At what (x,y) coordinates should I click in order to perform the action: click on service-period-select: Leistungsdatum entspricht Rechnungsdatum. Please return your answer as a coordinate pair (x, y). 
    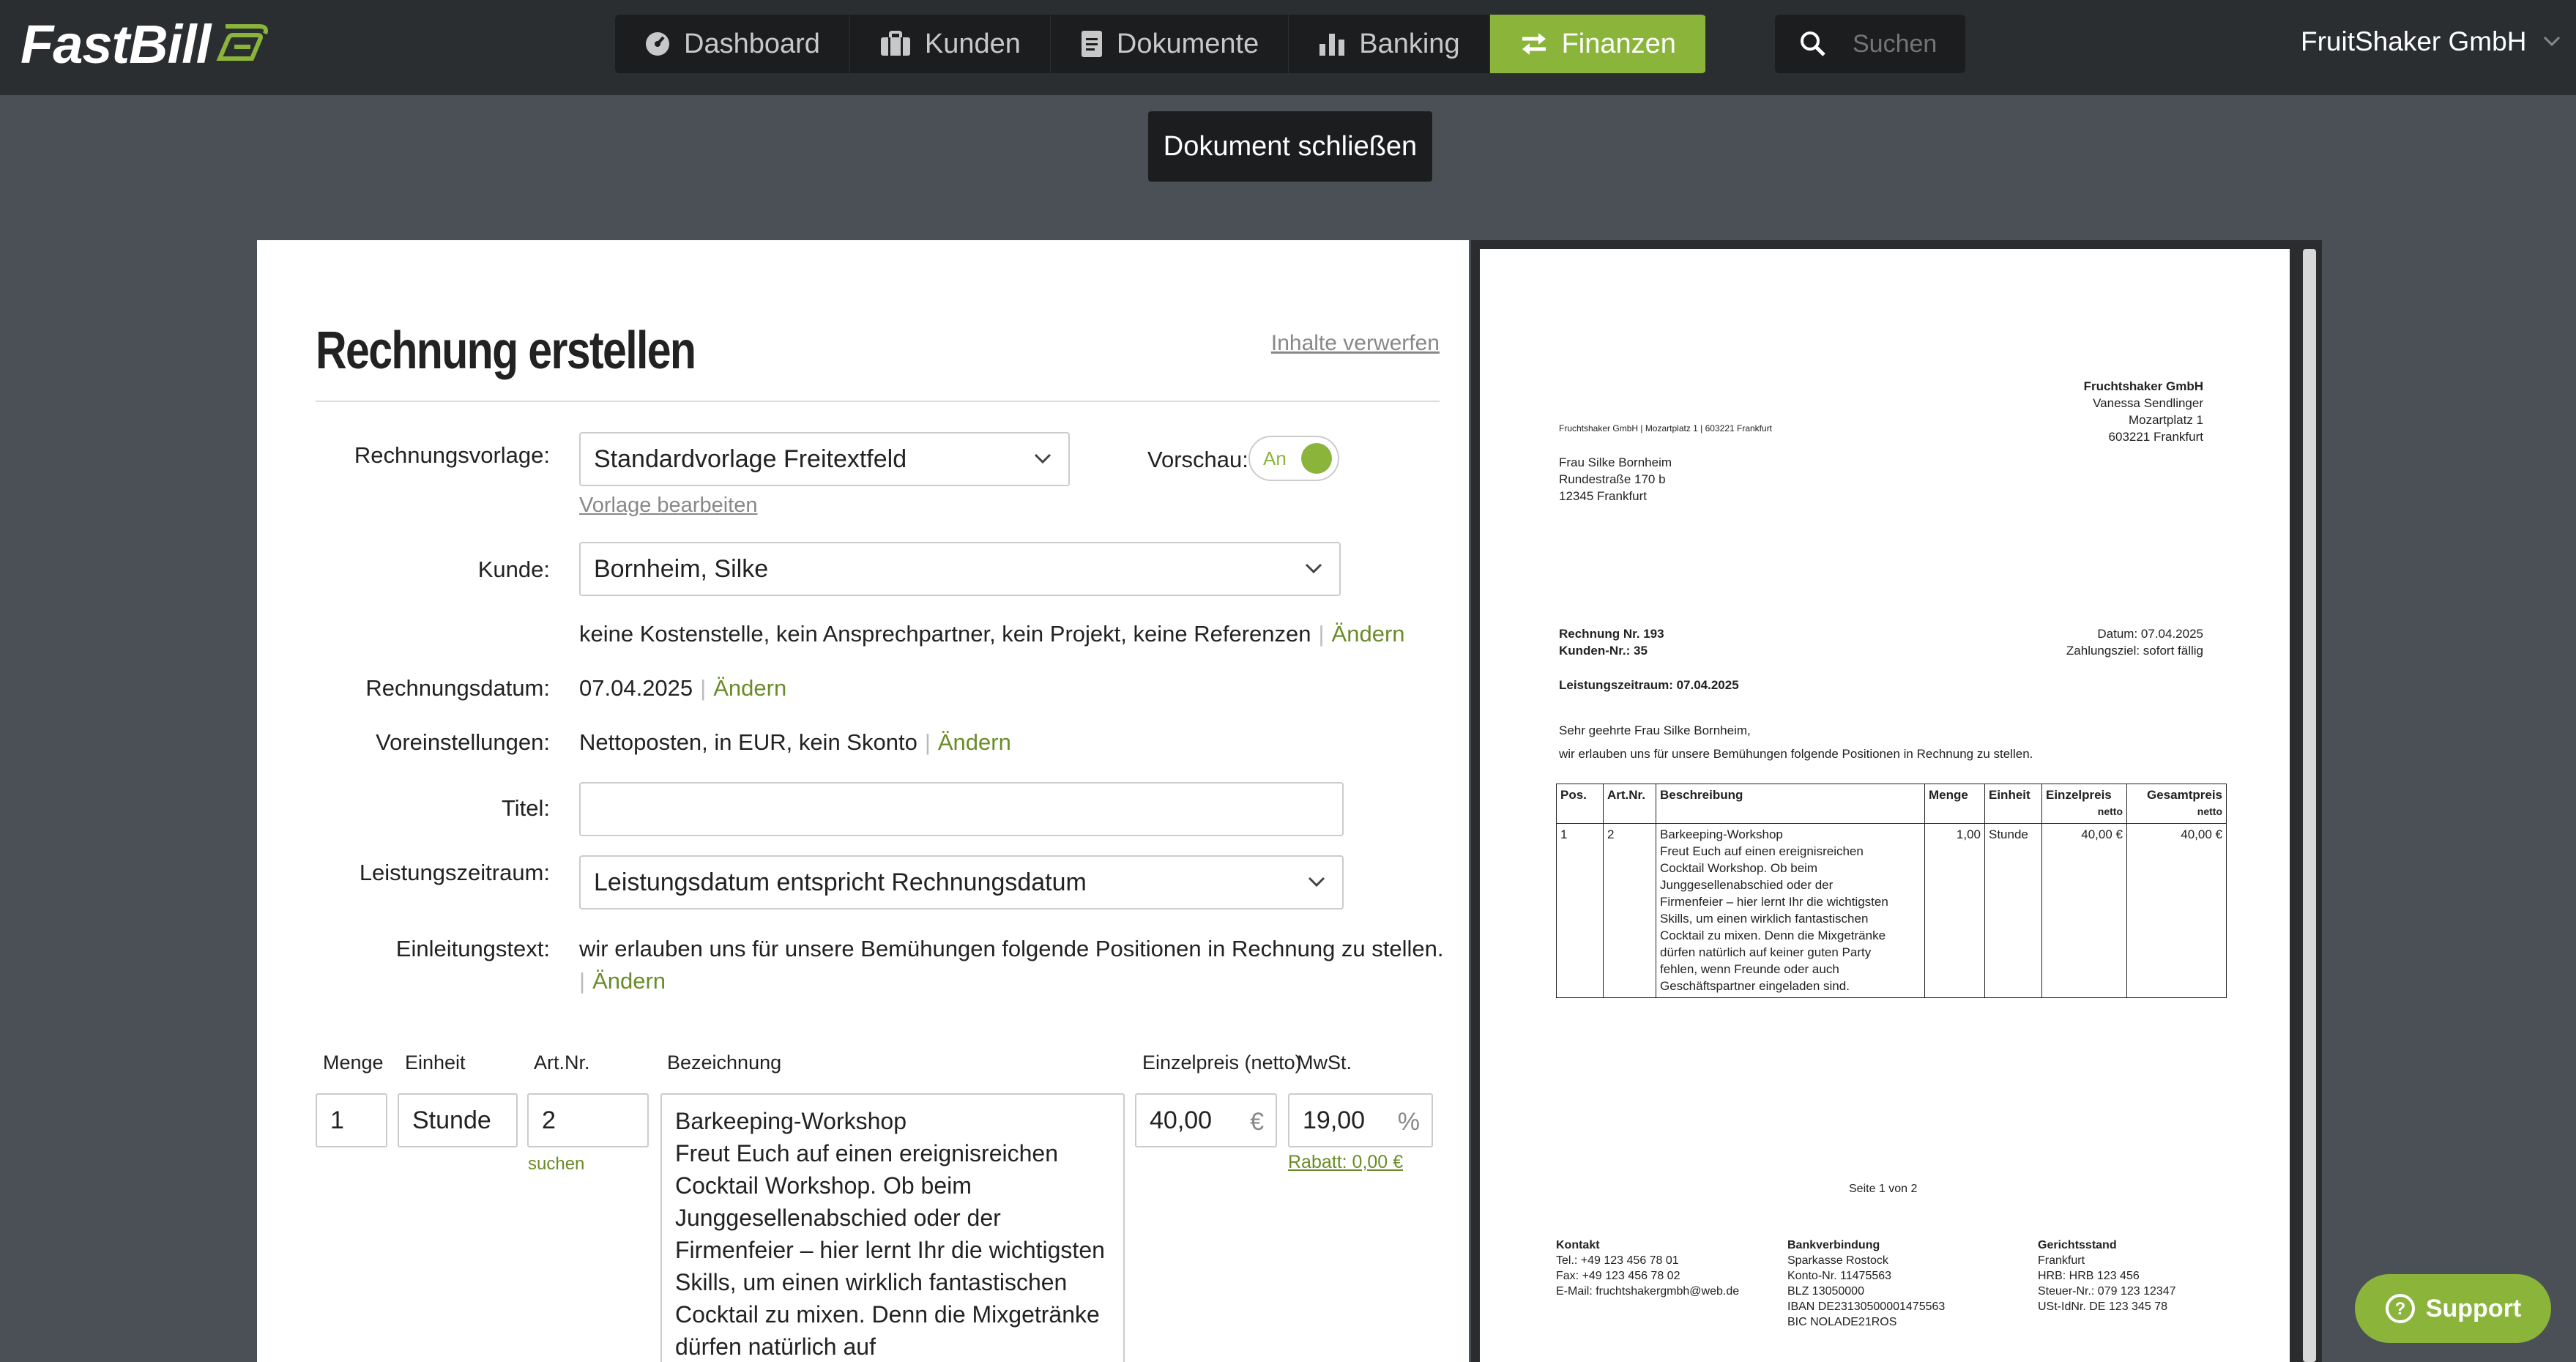
    Looking at the image, I should click on (961, 882).